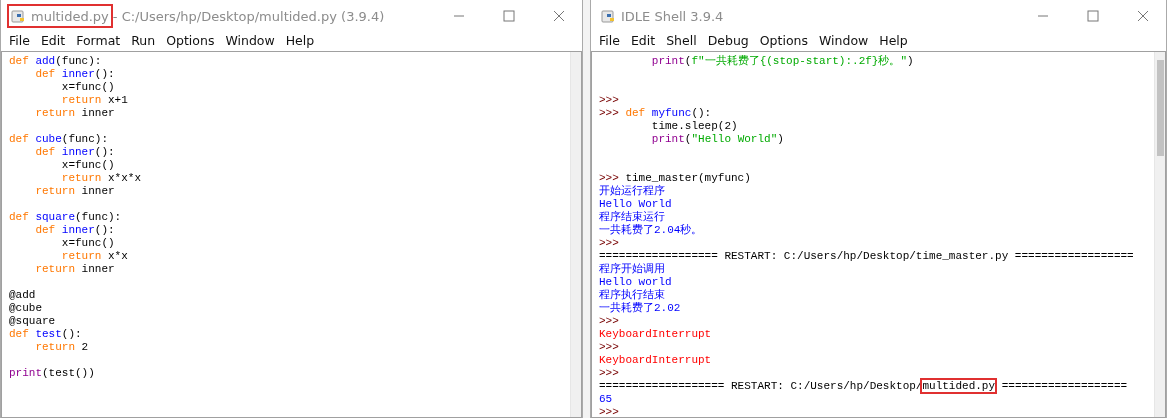 The width and height of the screenshot is (1167, 418). What do you see at coordinates (26, 308) in the screenshot?
I see `code-line: @cube` at bounding box center [26, 308].